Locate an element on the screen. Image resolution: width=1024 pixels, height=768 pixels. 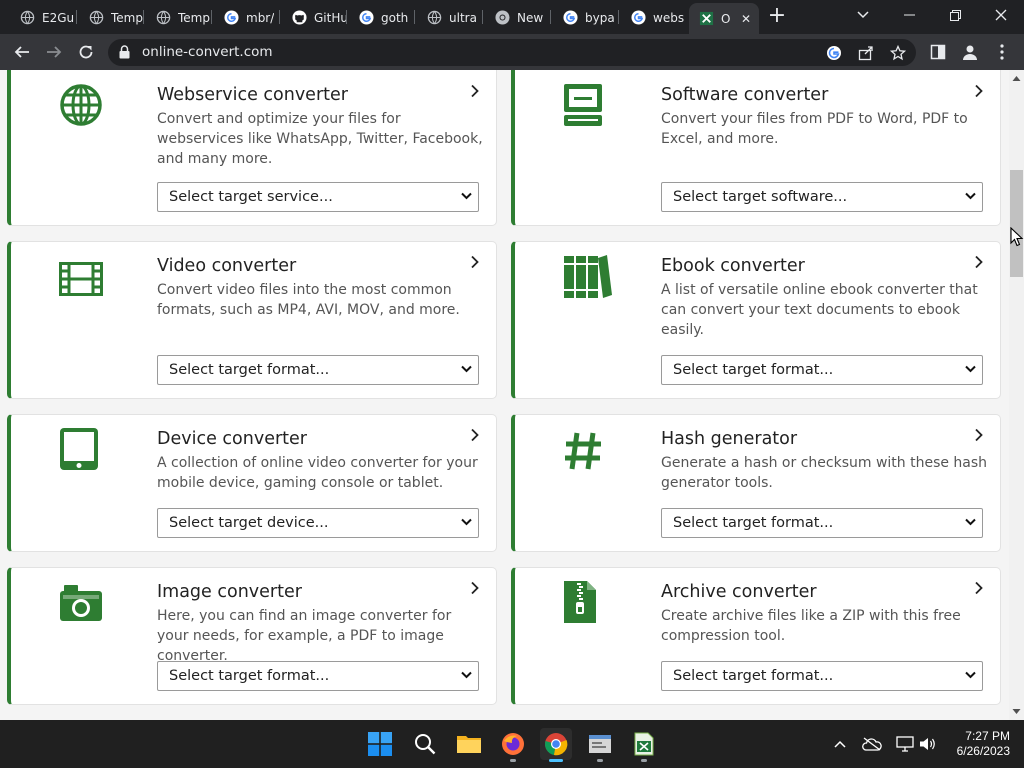
scroll-up-icon is located at coordinates (1016, 78).